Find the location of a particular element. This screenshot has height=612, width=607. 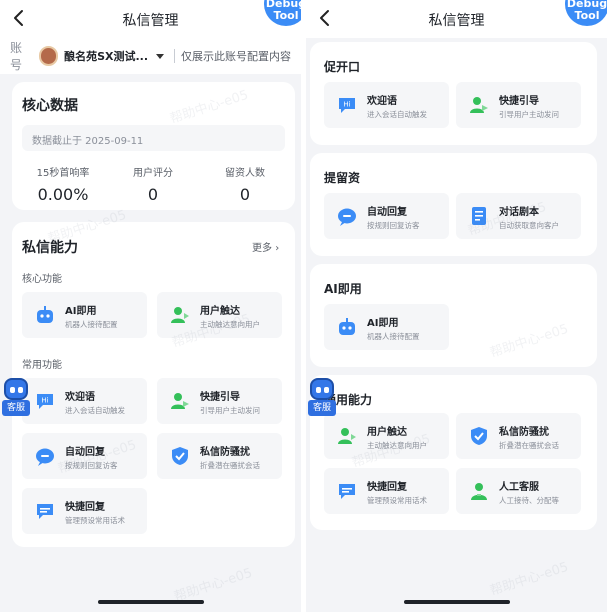

guide-icon is located at coordinates (479, 105).